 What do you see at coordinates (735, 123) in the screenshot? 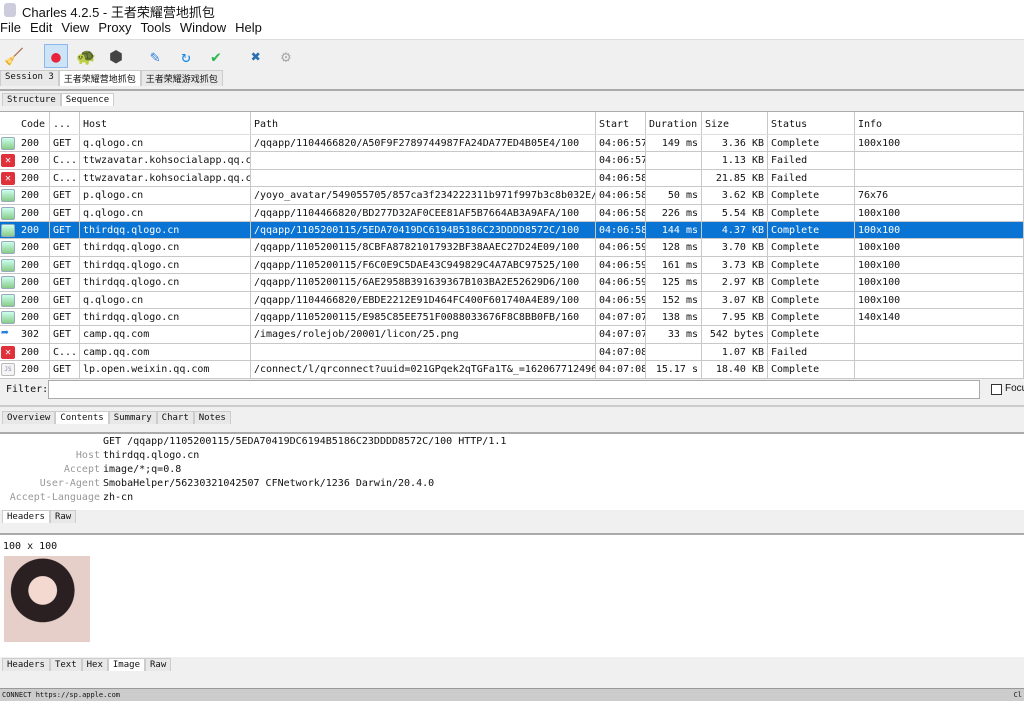
I see `column-header-size: Size` at bounding box center [735, 123].